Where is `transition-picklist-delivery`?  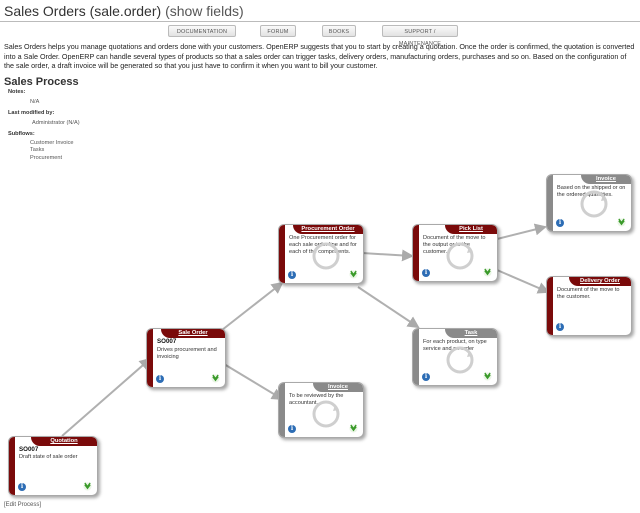
transition-picklist-delivery is located at coordinates (523, 281).